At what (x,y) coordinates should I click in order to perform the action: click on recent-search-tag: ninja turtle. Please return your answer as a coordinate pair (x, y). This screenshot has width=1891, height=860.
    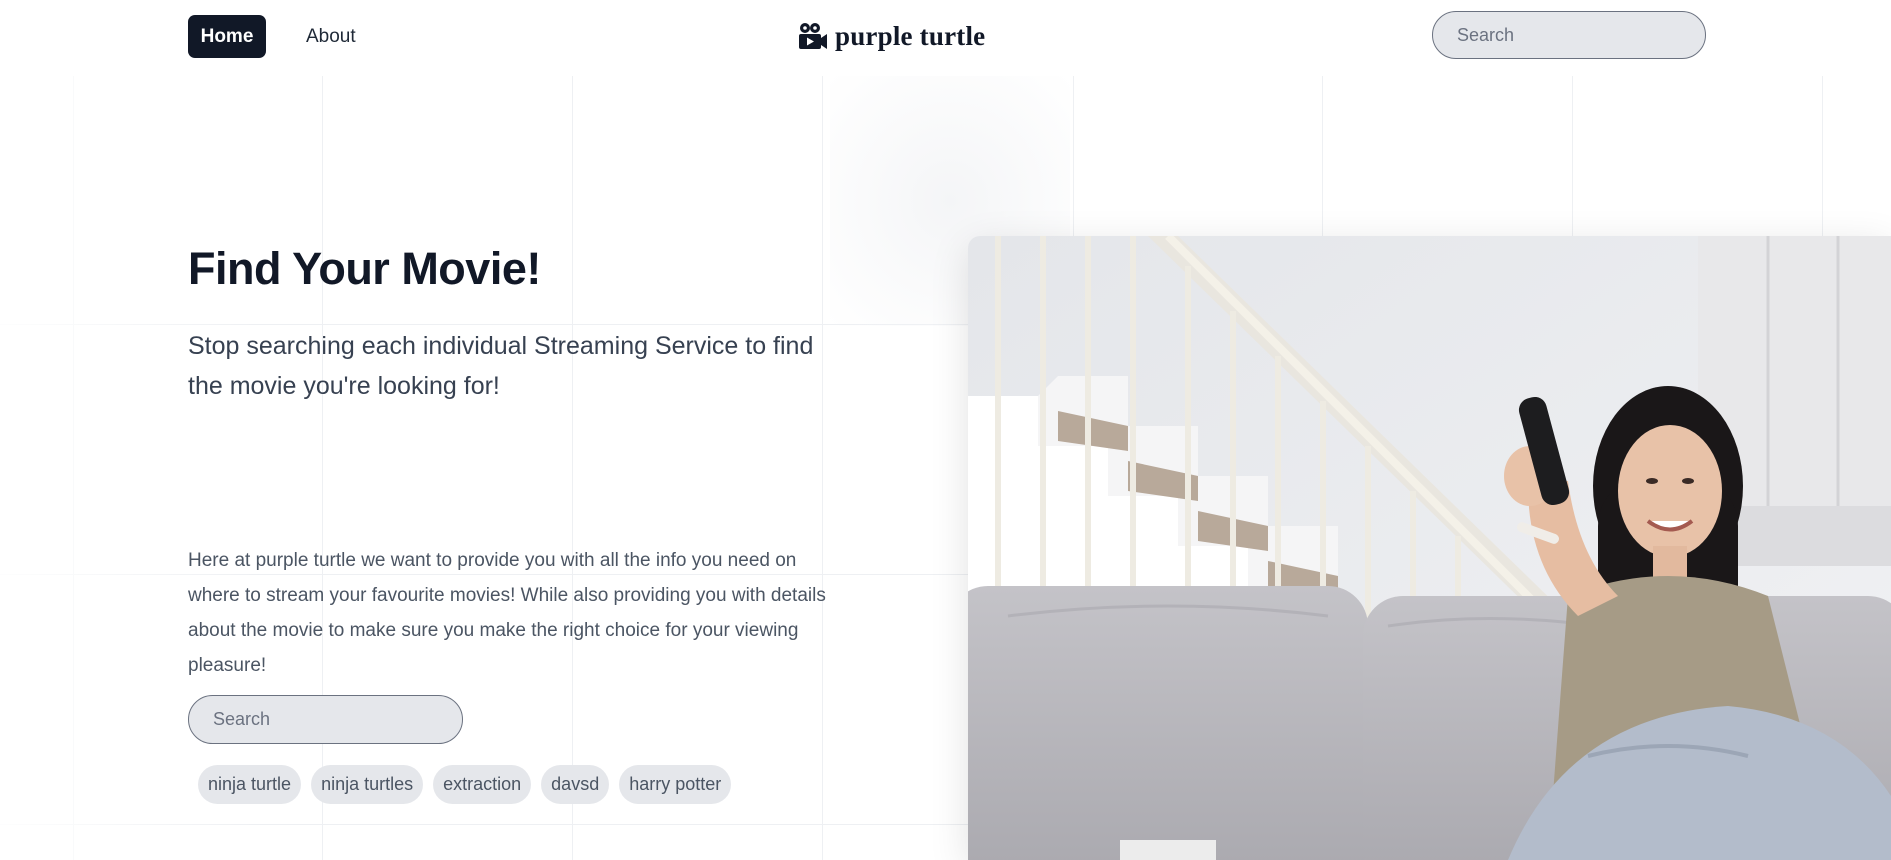
    Looking at the image, I should click on (250, 784).